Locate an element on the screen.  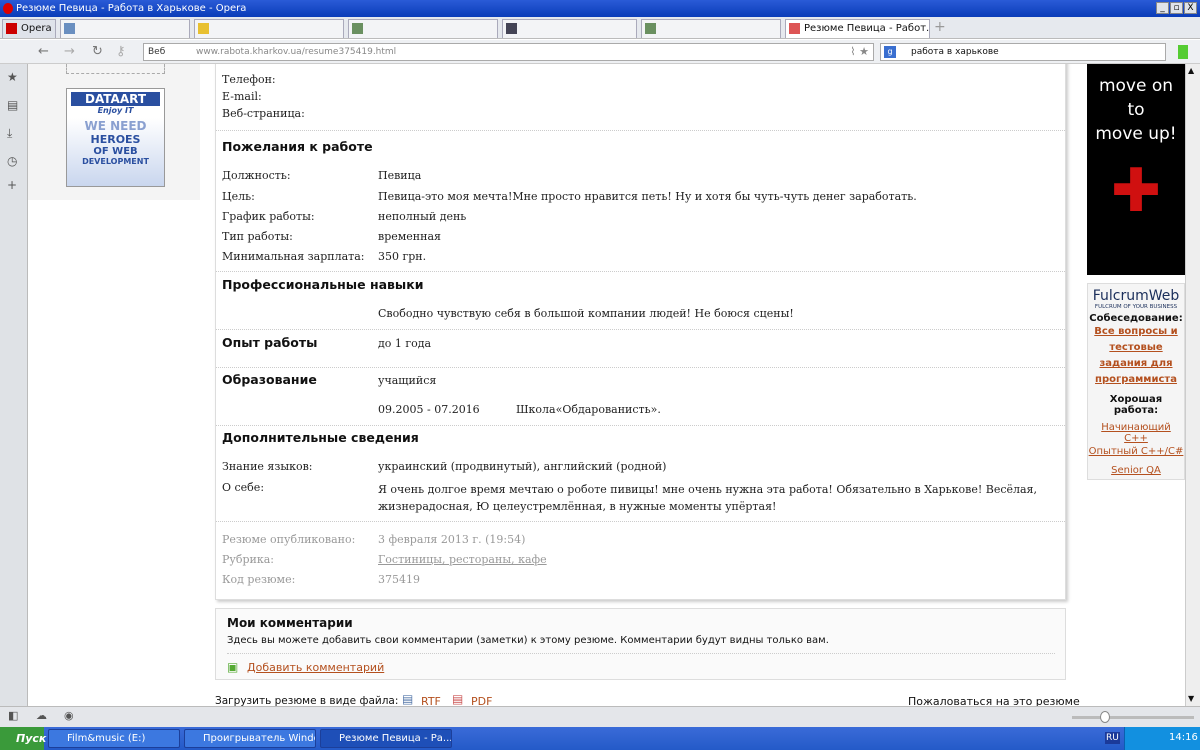
notes-icon: ▤ is located at coordinates (12, 105).